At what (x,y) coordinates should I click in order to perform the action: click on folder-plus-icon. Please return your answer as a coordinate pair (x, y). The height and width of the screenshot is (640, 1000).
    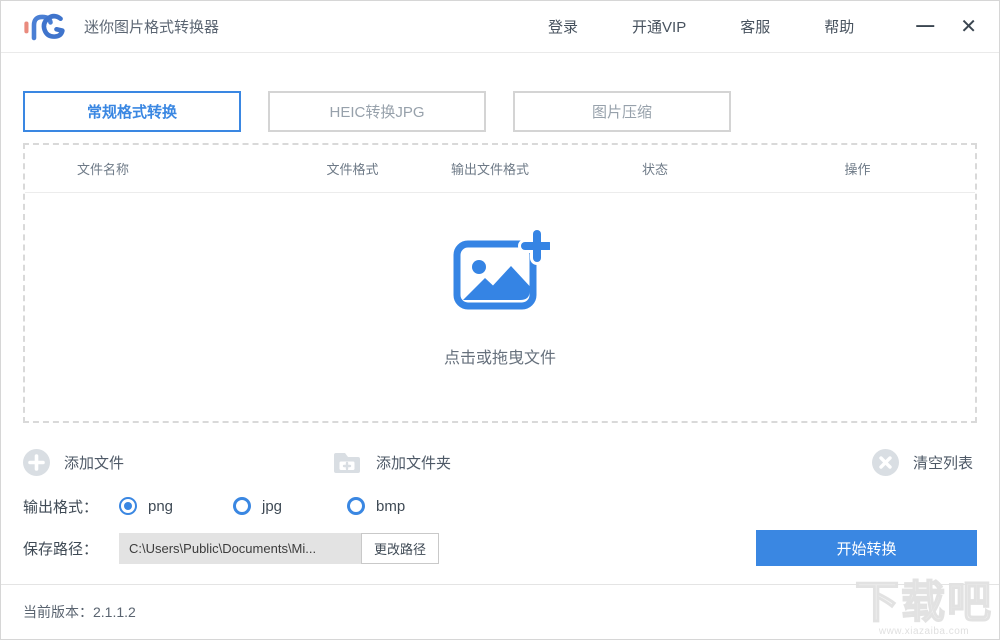
    Looking at the image, I should click on (347, 463).